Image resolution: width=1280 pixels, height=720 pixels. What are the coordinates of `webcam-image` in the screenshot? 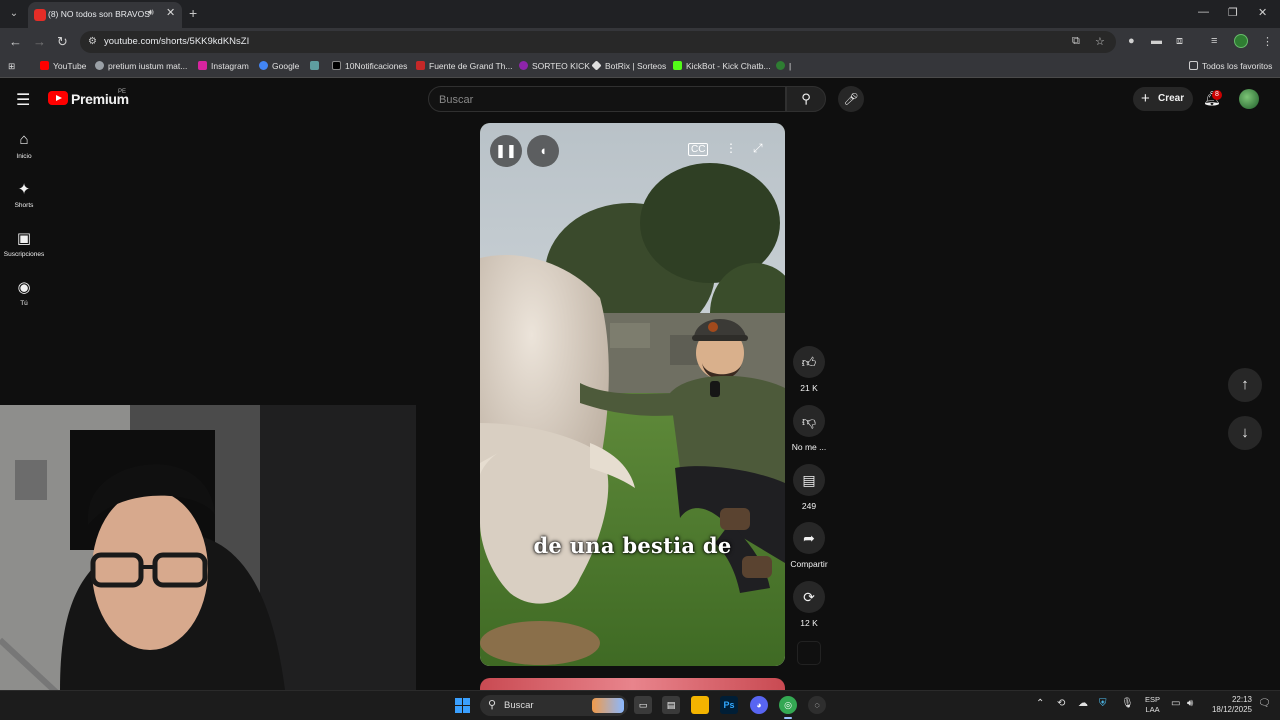 It's located at (208, 547).